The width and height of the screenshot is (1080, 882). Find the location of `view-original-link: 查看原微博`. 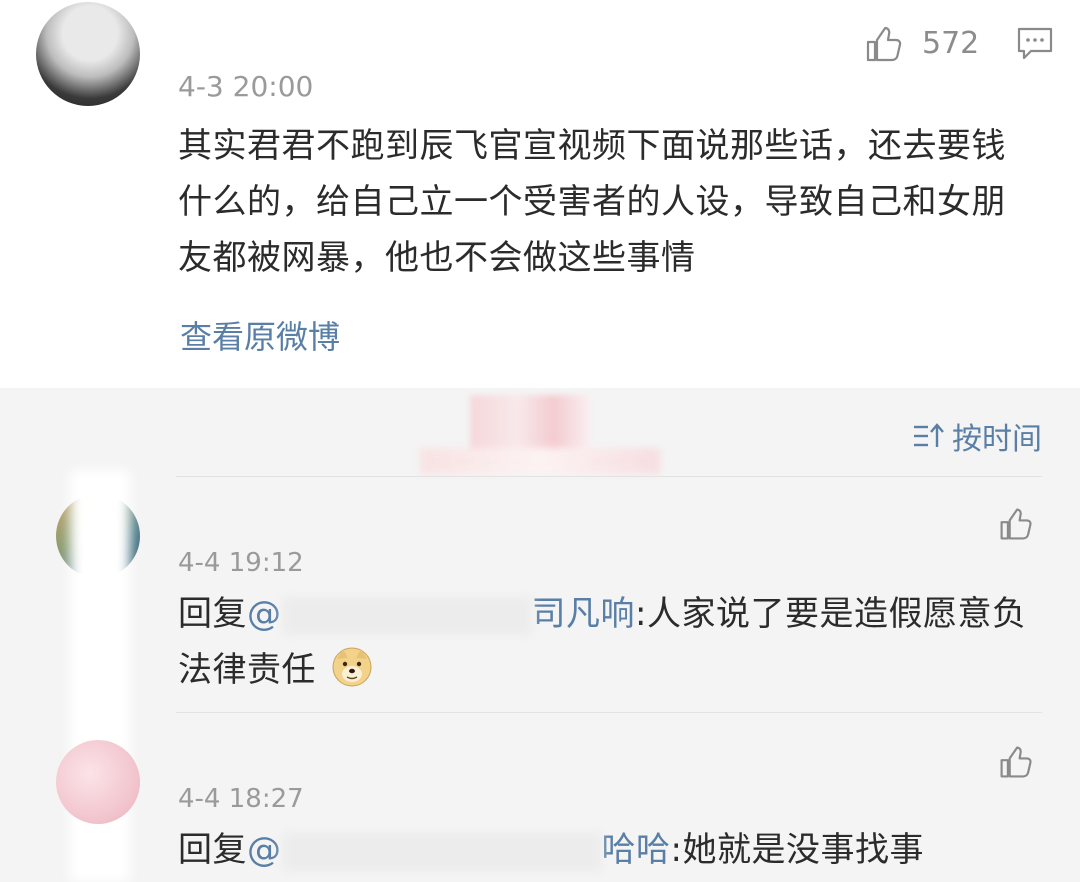

view-original-link: 查看原微博 is located at coordinates (260, 335).